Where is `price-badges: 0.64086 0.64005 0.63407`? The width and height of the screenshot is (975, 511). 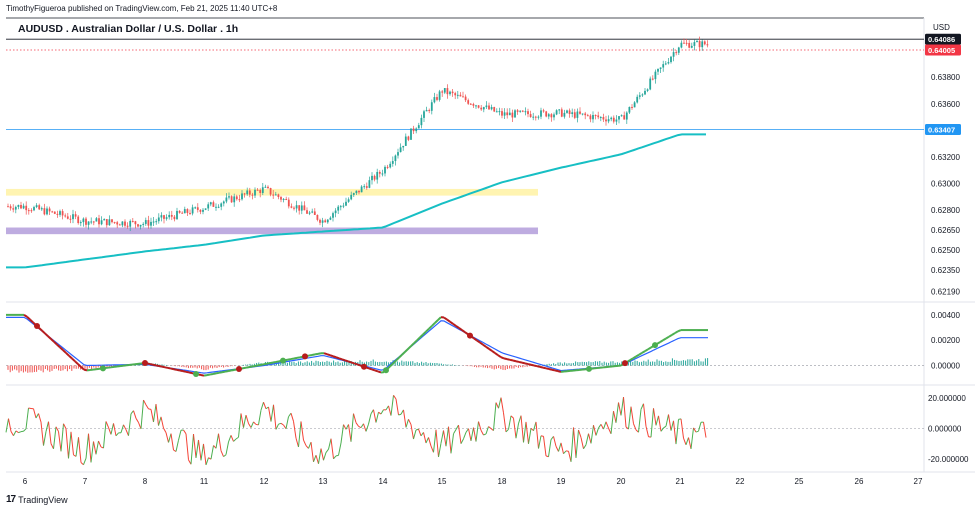 price-badges: 0.64086 0.64005 0.63407 is located at coordinates (943, 84).